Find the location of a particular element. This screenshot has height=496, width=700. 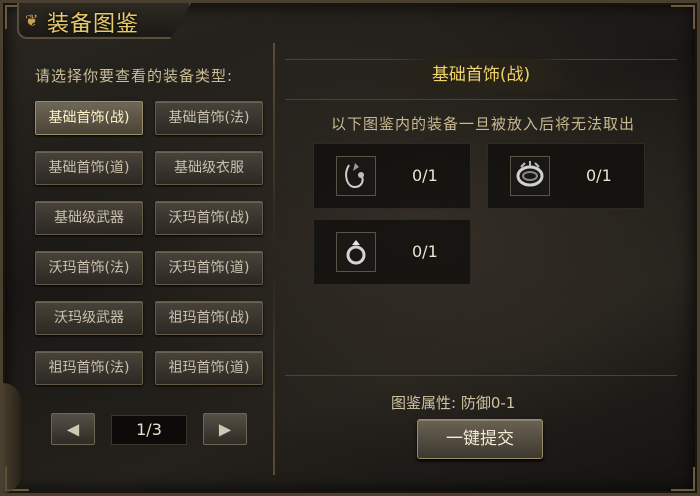

category-hint: 请选择你要查看的装备类型: is located at coordinates (134, 76).